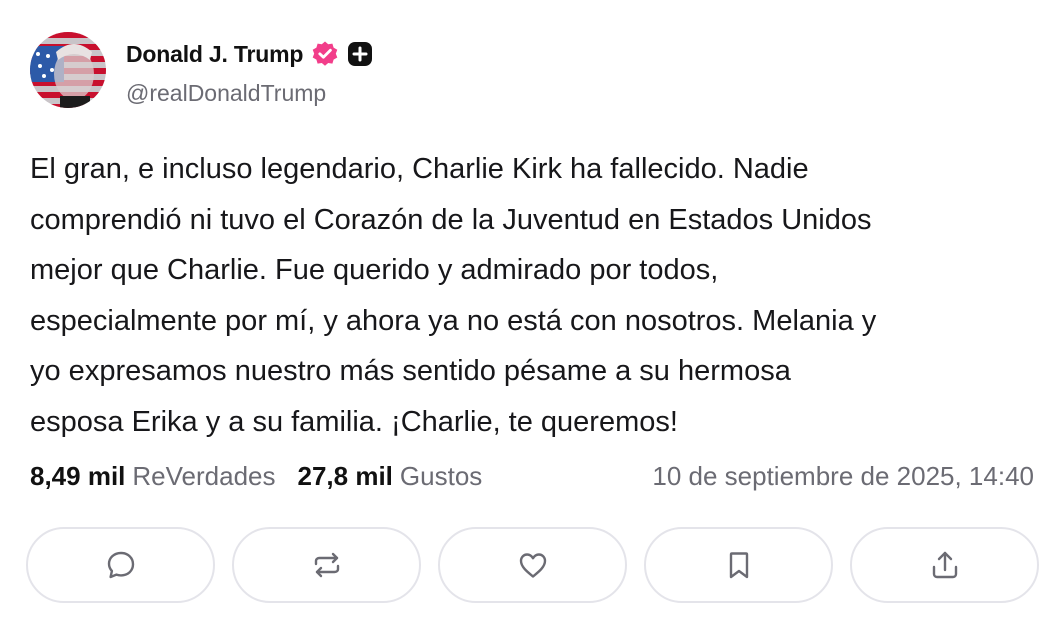 Image resolution: width=1062 pixels, height=622 pixels. I want to click on share-button, so click(944, 565).